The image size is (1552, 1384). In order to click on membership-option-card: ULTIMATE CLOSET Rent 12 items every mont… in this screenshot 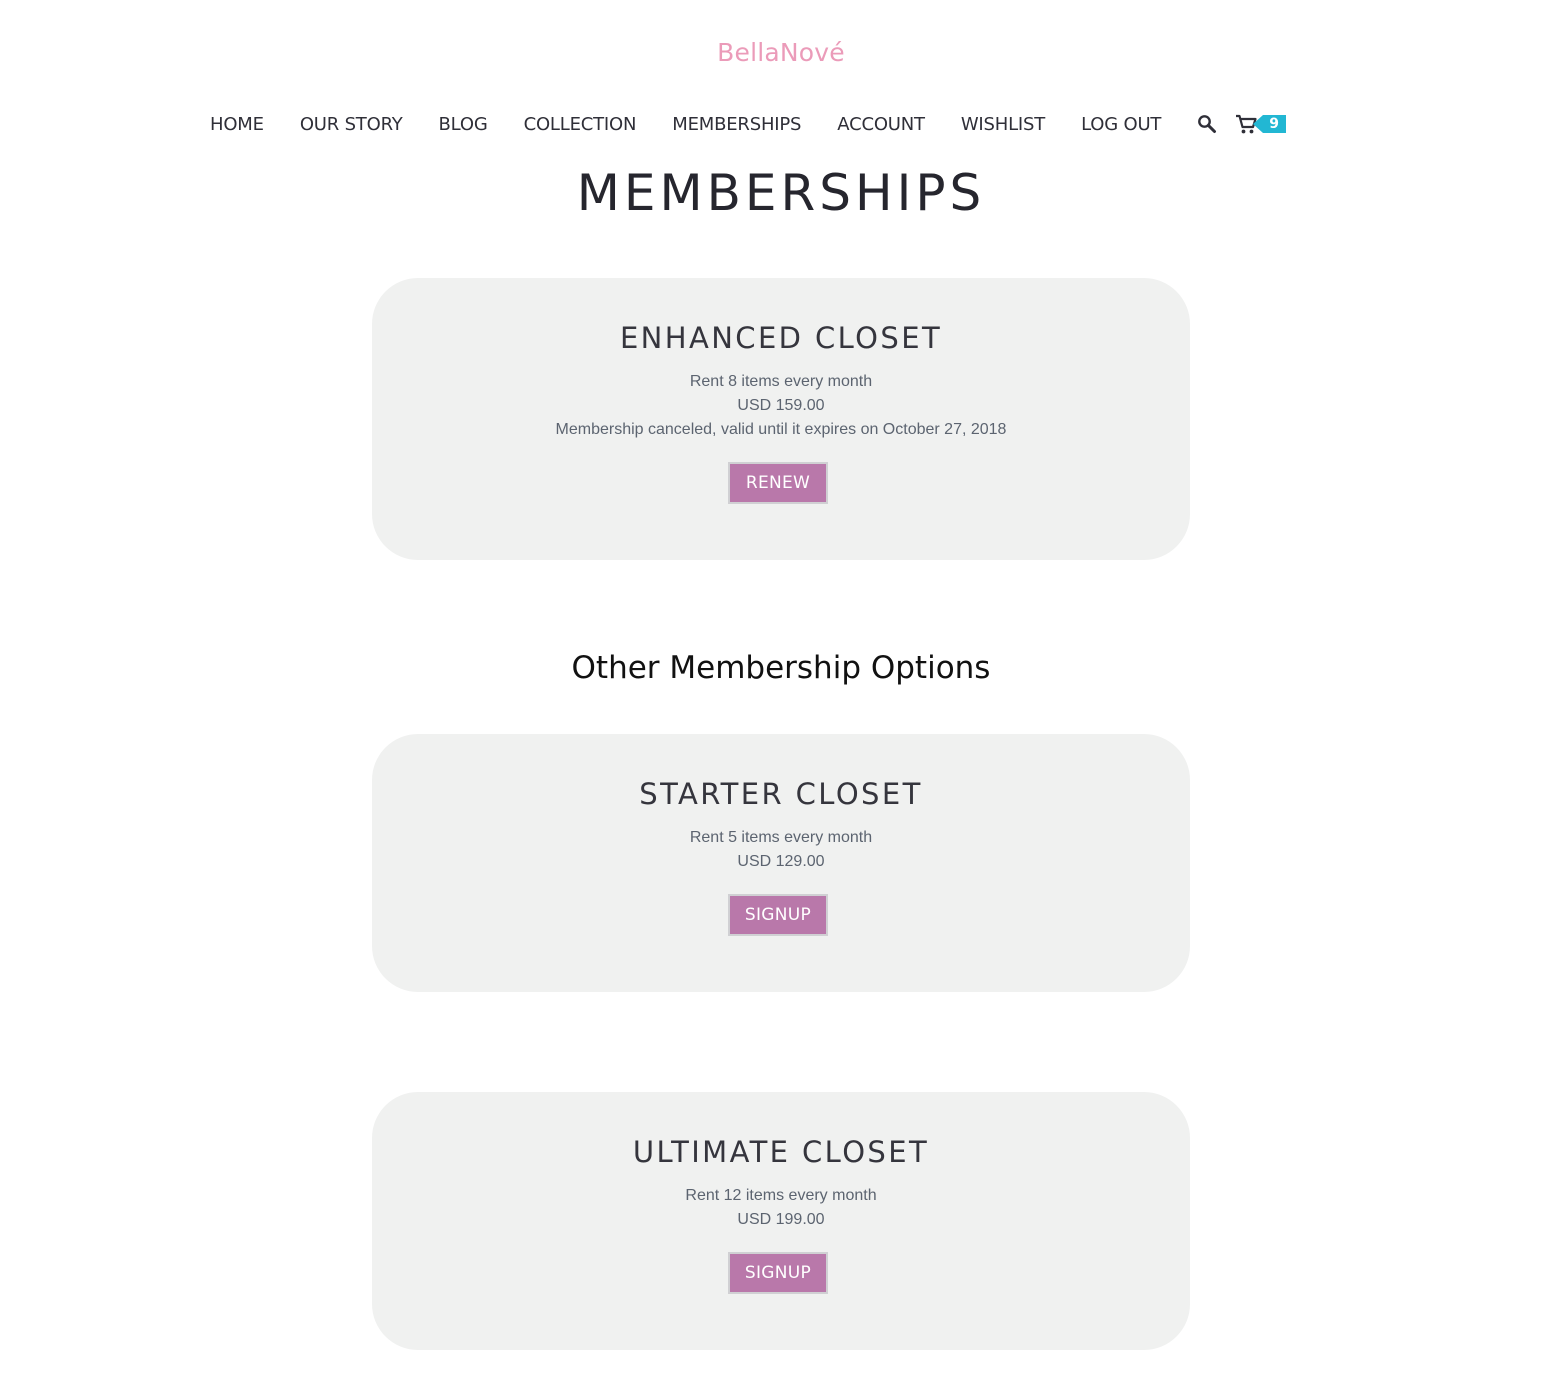, I will do `click(781, 1221)`.